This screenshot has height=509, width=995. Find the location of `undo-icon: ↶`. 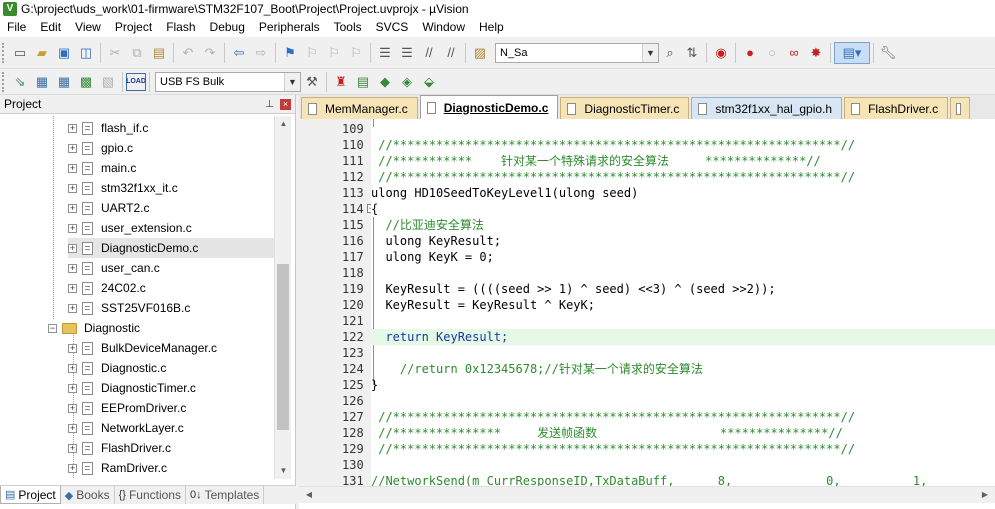

undo-icon: ↶ is located at coordinates (188, 53).